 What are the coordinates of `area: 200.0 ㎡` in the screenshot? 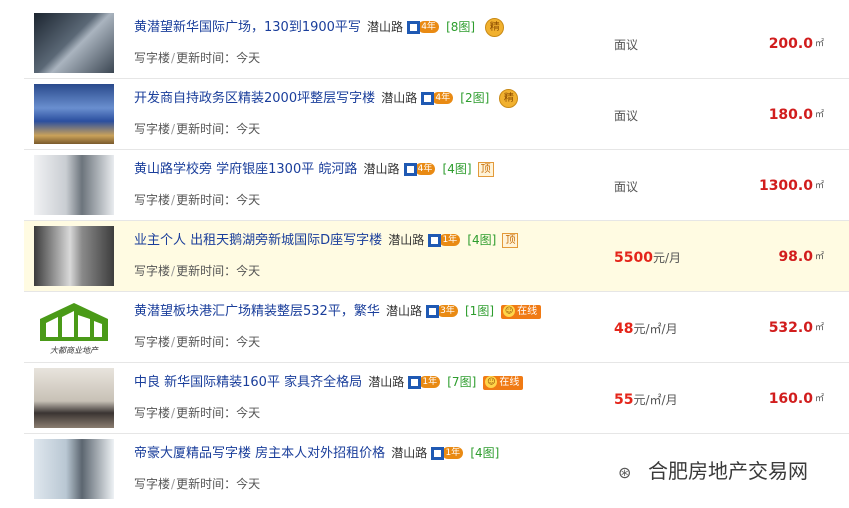 It's located at (796, 44).